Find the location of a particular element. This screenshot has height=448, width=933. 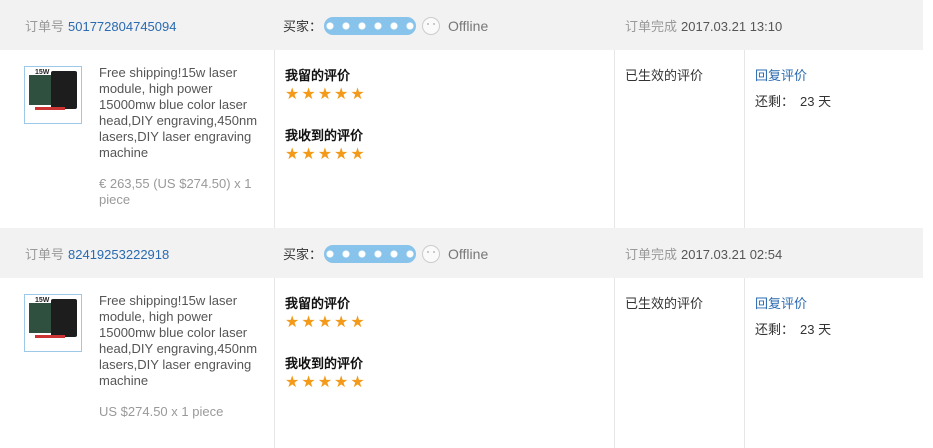

order-completed: 订单完成 2017.03.21 02:54 is located at coordinates (703, 253).